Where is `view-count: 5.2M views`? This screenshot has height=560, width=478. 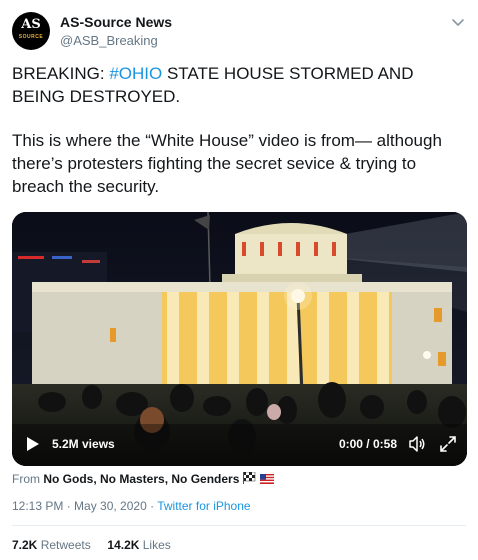 view-count: 5.2M views is located at coordinates (83, 444).